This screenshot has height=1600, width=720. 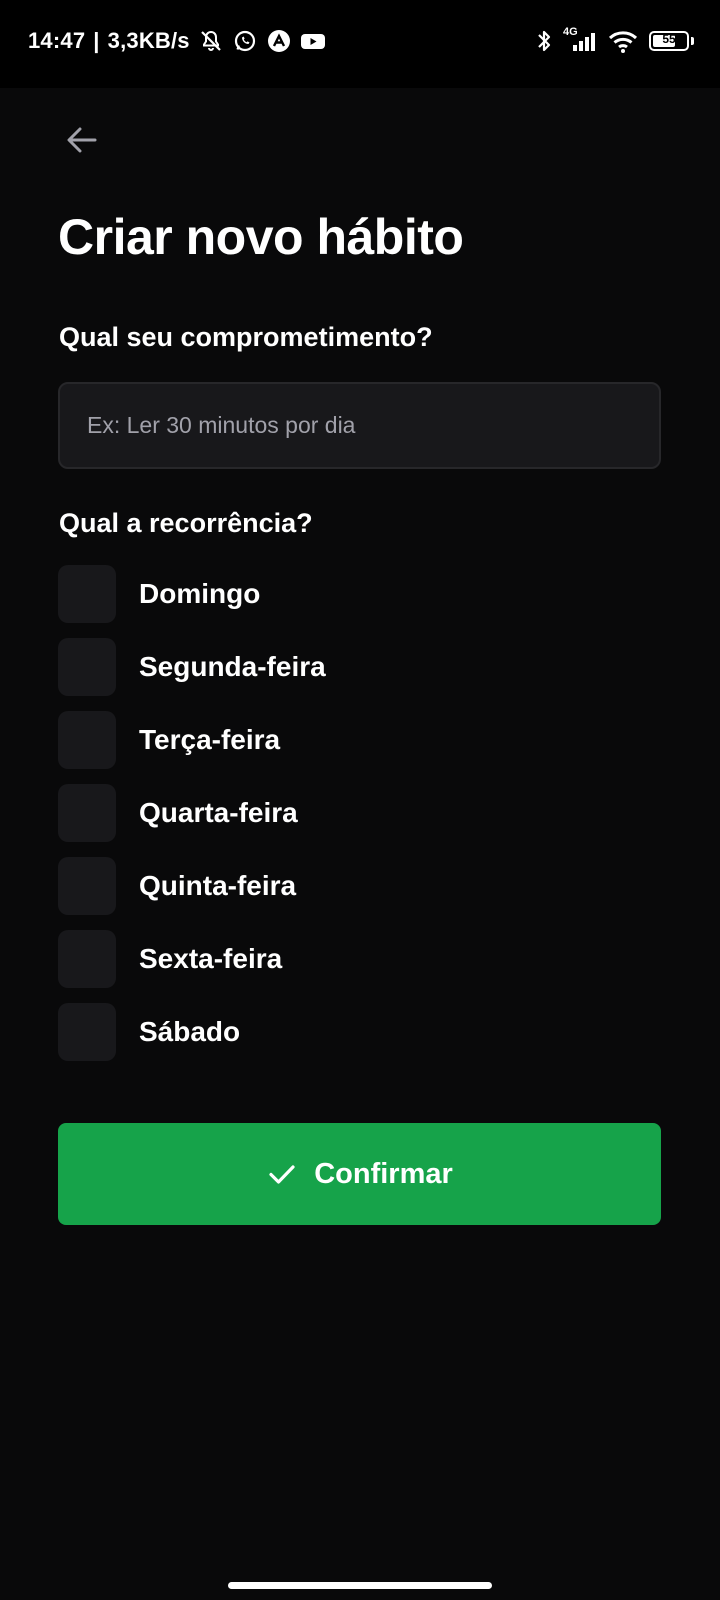 I want to click on weekday-label: Sábado, so click(x=190, y=1031).